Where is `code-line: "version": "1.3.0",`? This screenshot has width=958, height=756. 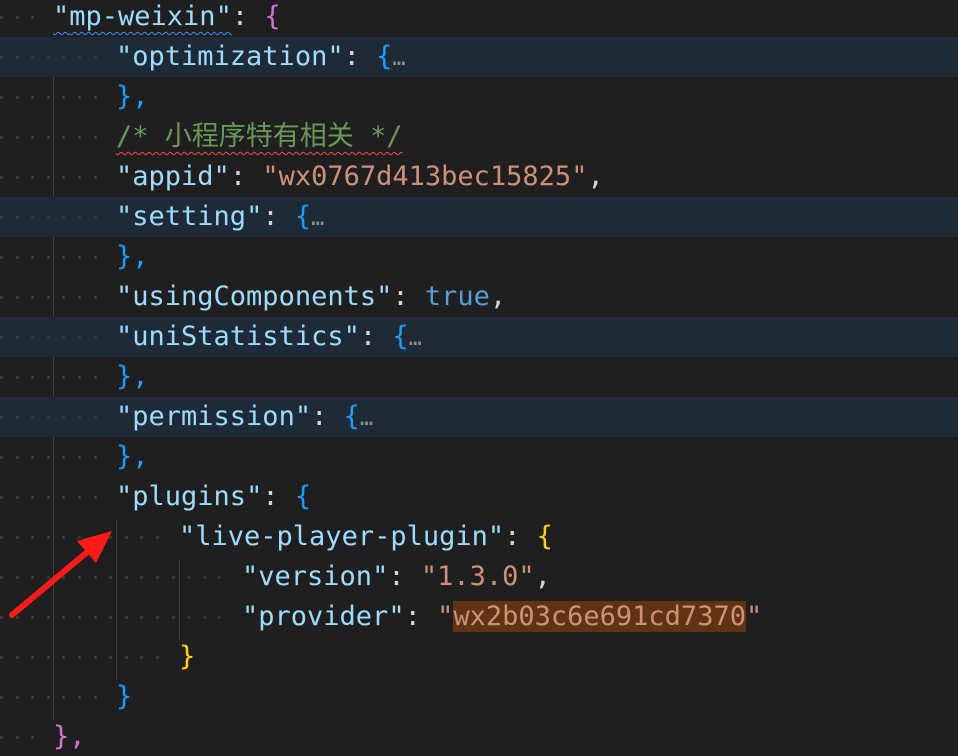
code-line: "version": "1.3.0", is located at coordinates (479, 577).